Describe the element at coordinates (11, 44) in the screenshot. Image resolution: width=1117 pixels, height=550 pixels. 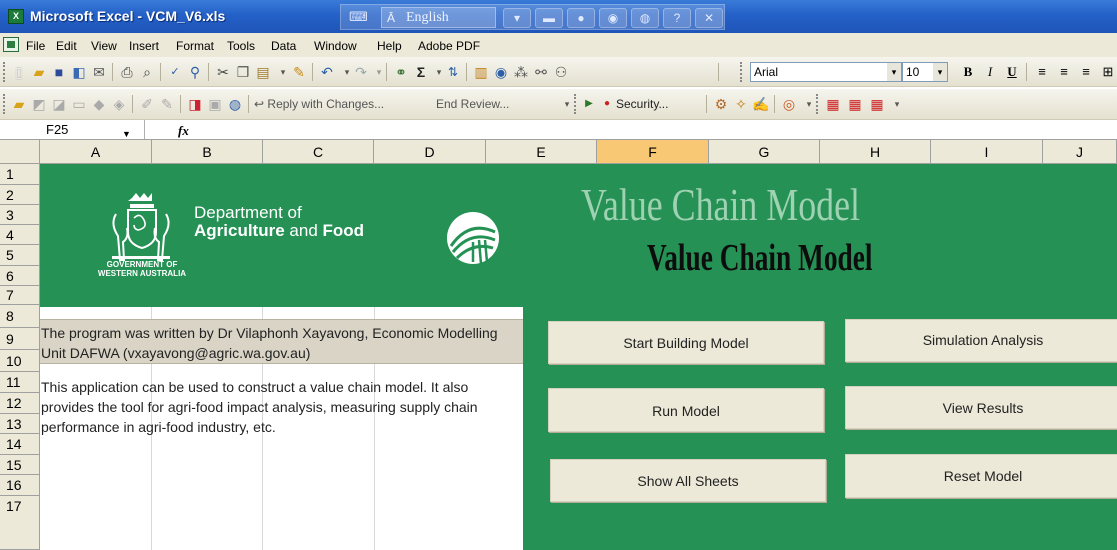
I see `document-icon` at that location.